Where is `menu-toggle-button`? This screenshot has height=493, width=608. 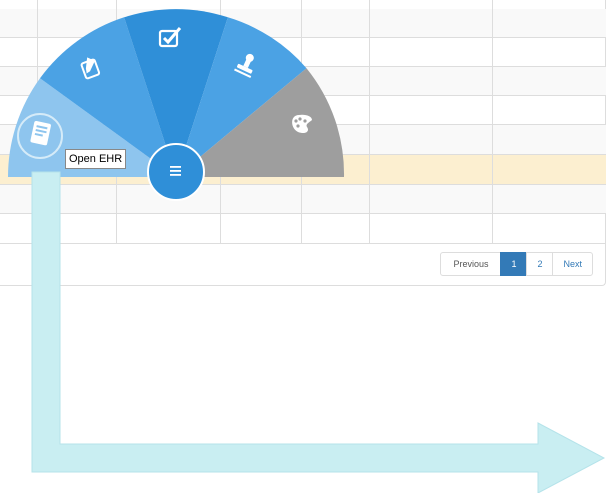 menu-toggle-button is located at coordinates (176, 172).